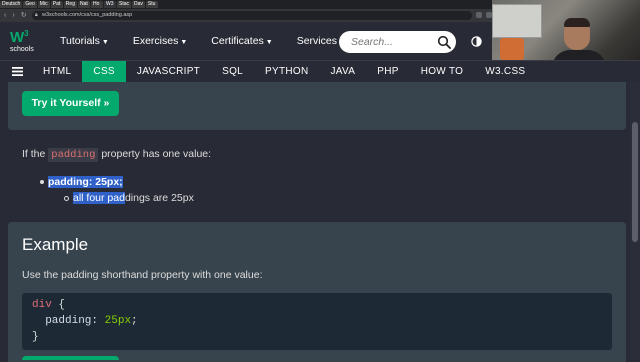 Image resolution: width=640 pixels, height=362 pixels. I want to click on code-selector: div, so click(42, 305).